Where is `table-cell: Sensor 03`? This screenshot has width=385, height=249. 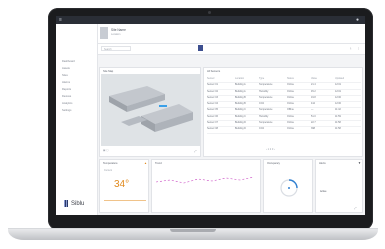
table-cell: Sensor 03 is located at coordinates (212, 97).